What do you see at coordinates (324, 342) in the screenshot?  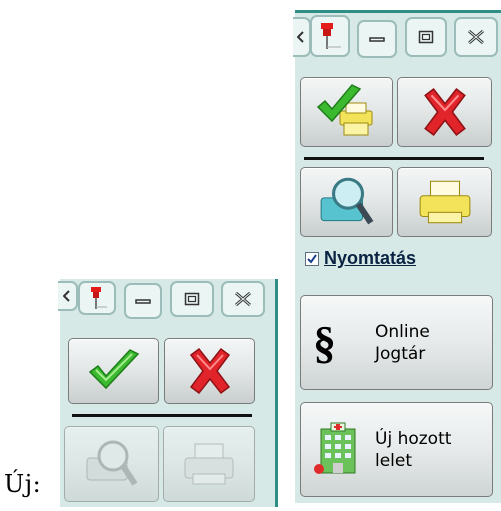 I see `paragraph-sign-icon: §` at bounding box center [324, 342].